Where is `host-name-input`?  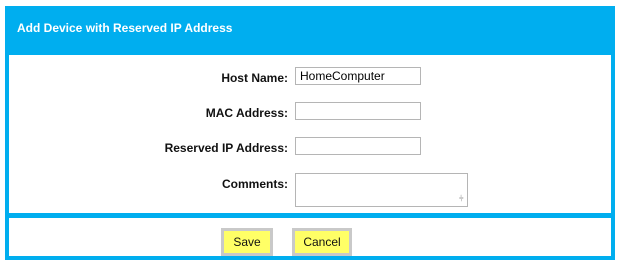 host-name-input is located at coordinates (358, 76).